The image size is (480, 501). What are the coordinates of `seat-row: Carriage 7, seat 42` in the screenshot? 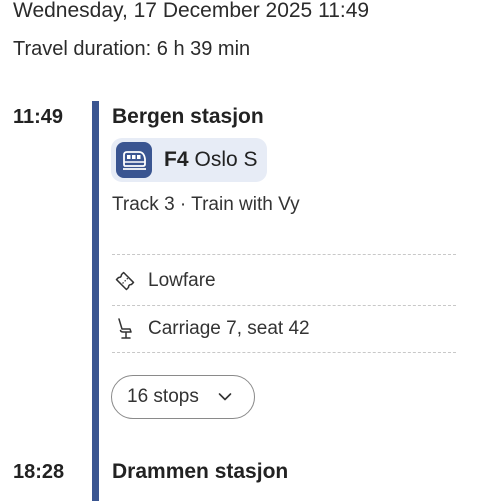 It's located at (211, 329).